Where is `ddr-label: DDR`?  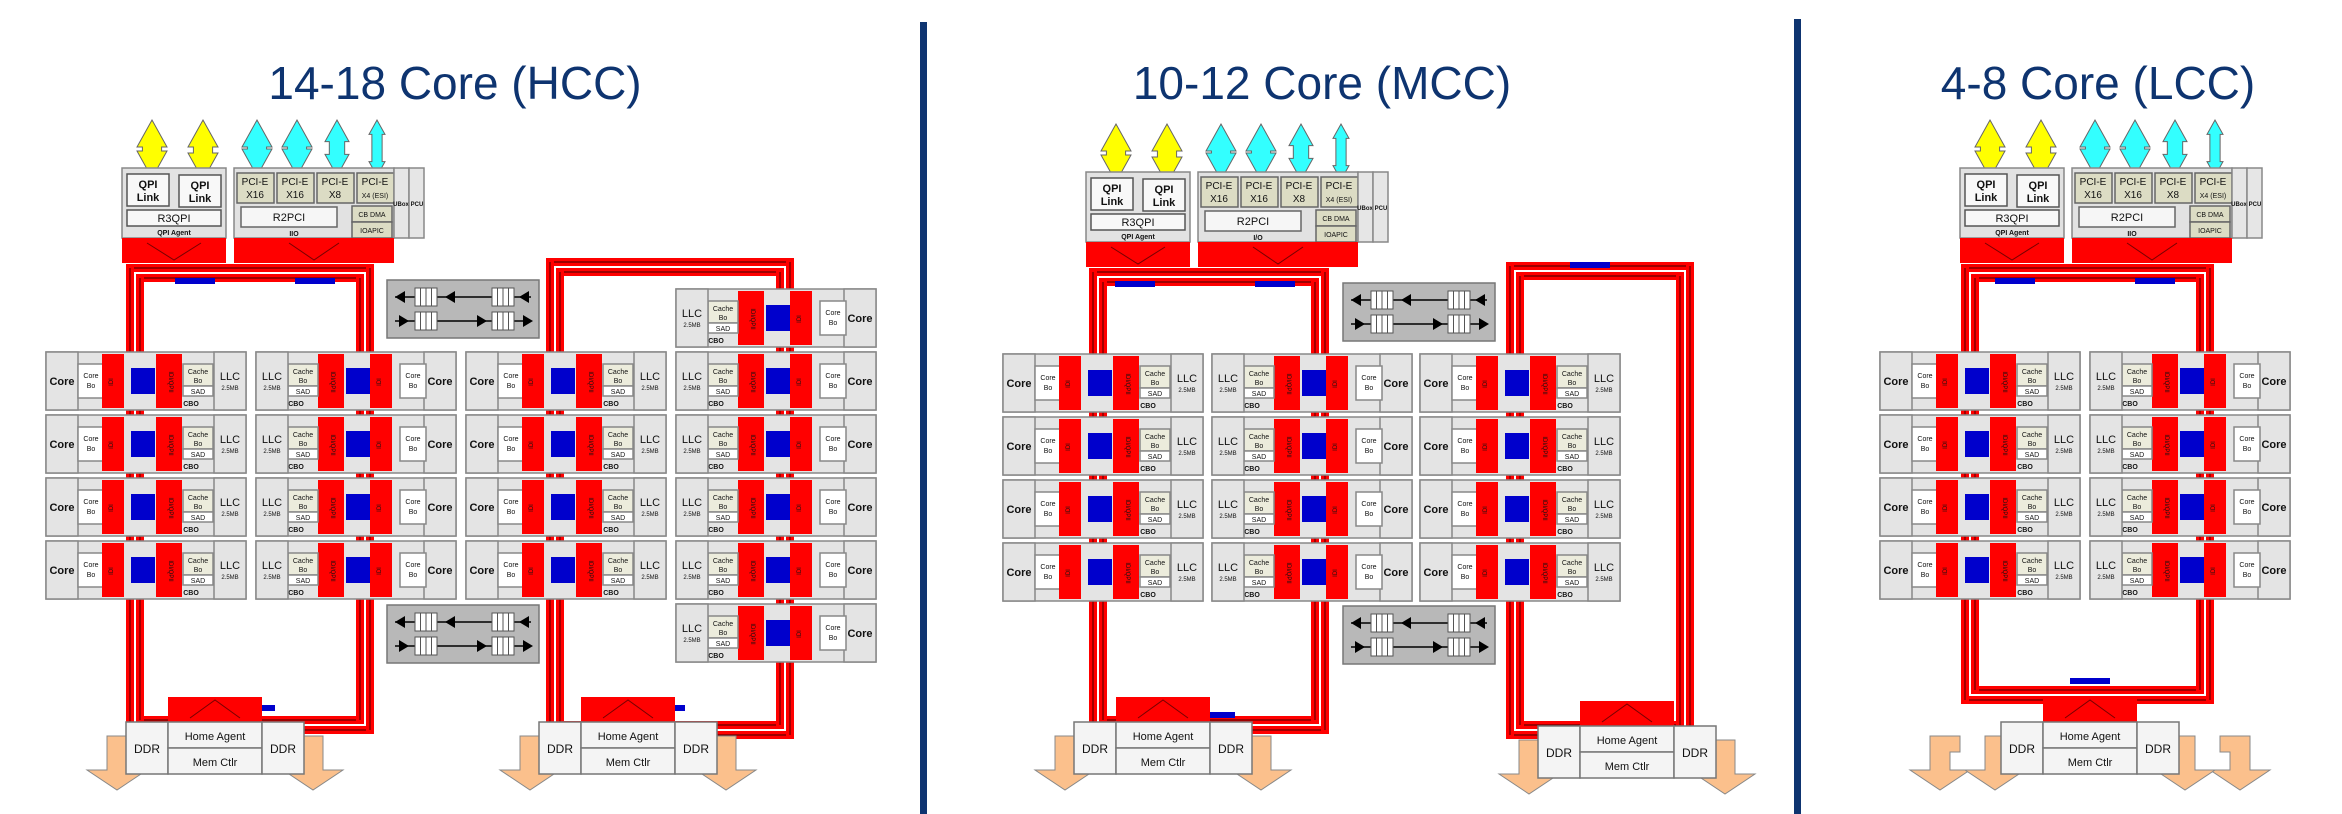
ddr-label: DDR is located at coordinates (147, 749).